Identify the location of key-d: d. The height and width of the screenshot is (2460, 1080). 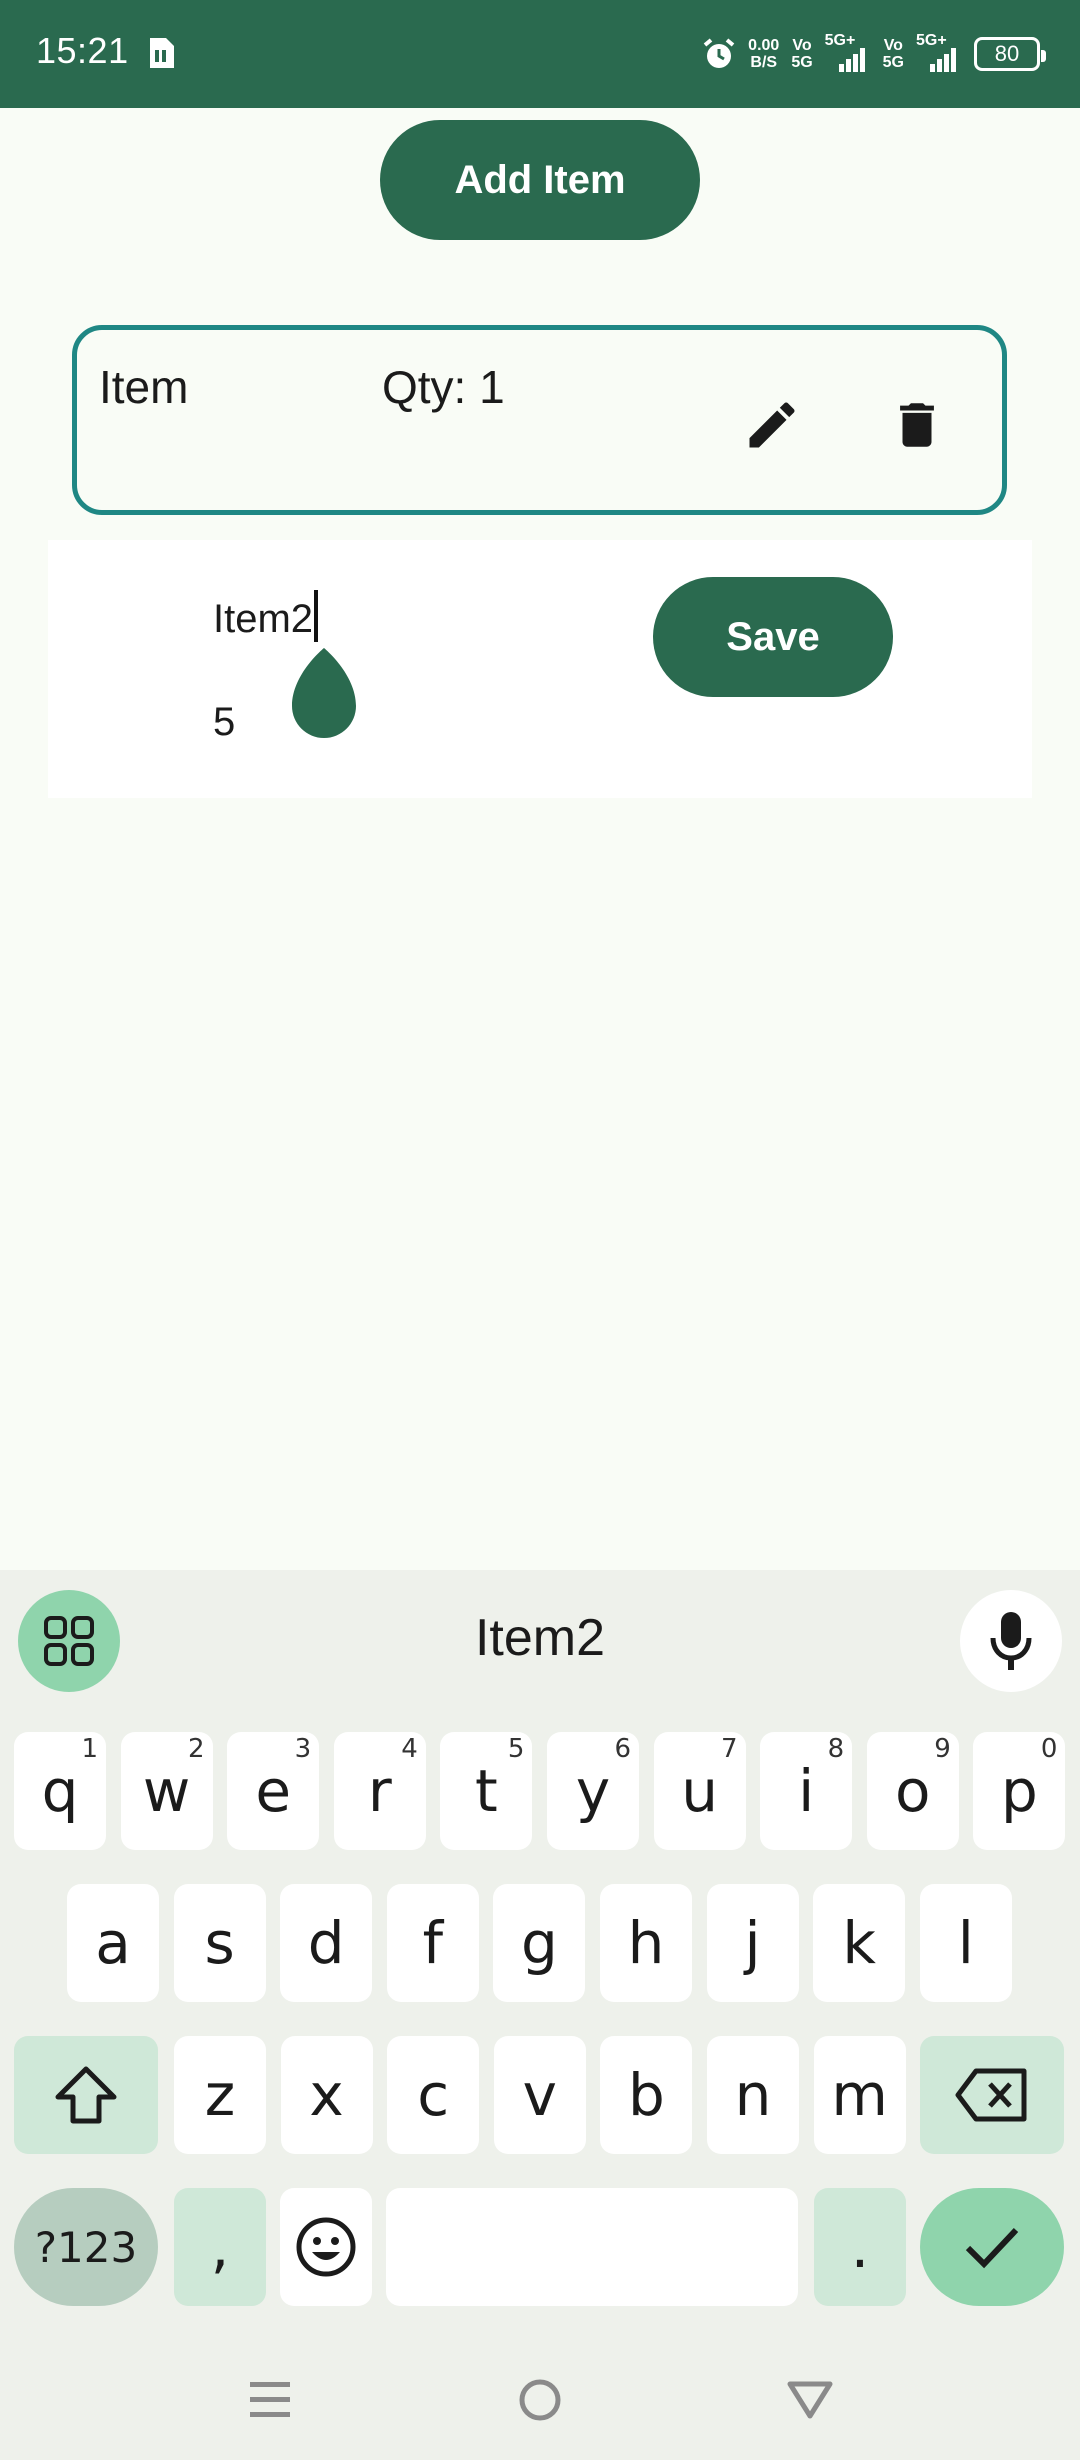
(326, 1943).